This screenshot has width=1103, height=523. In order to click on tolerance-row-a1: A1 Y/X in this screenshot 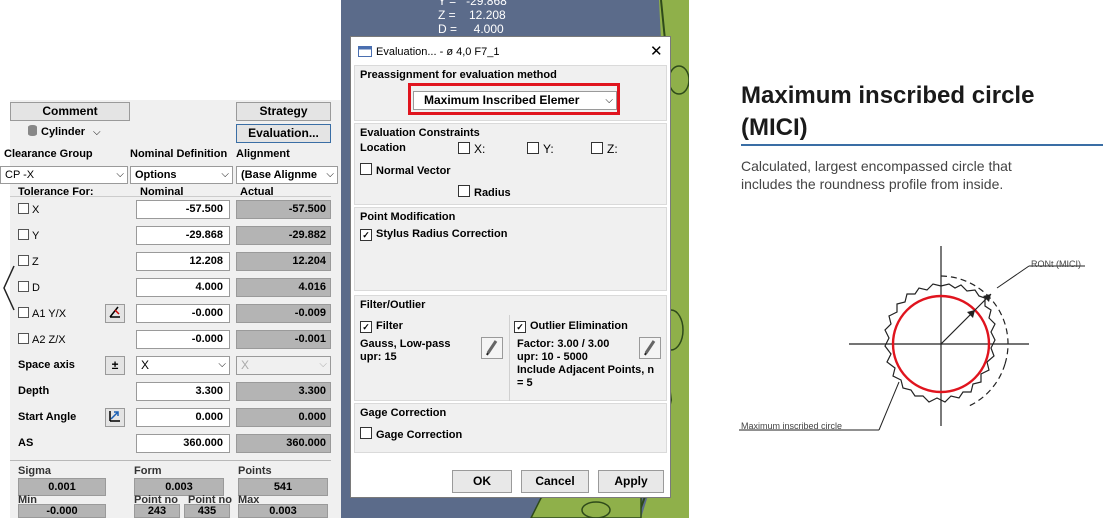, I will do `click(42, 313)`.